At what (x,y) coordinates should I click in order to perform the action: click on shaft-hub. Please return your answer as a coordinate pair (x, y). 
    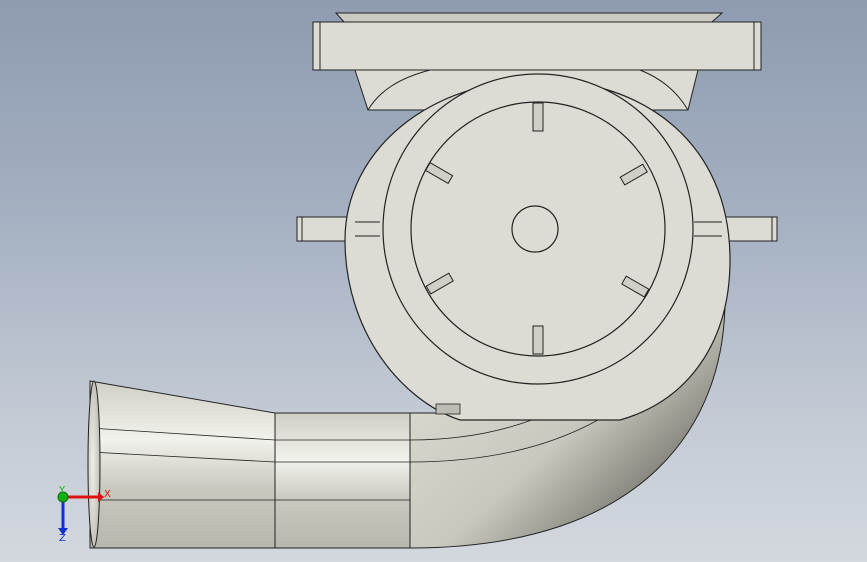
    Looking at the image, I should click on (535, 229).